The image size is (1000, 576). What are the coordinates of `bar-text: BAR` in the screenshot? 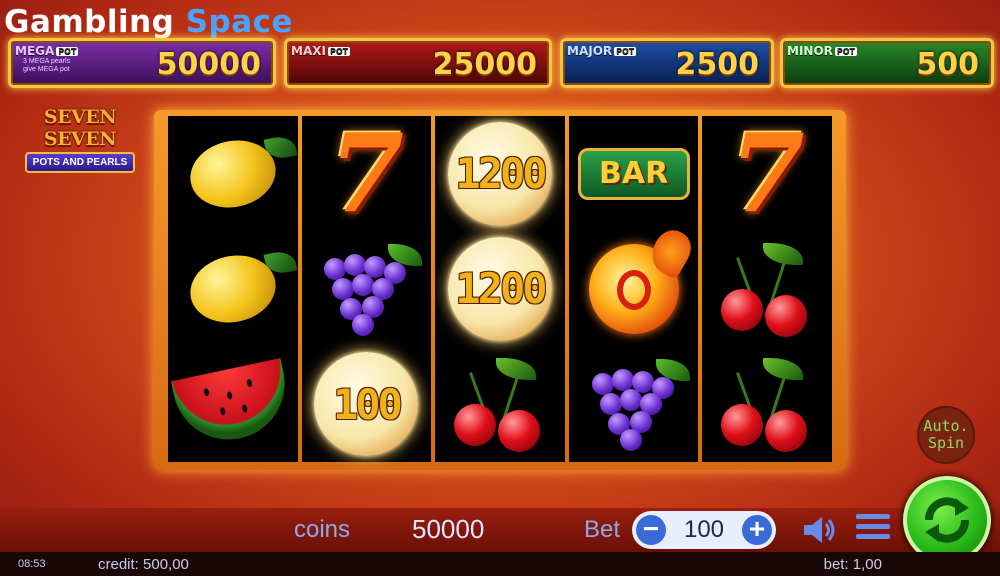 It's located at (633, 174).